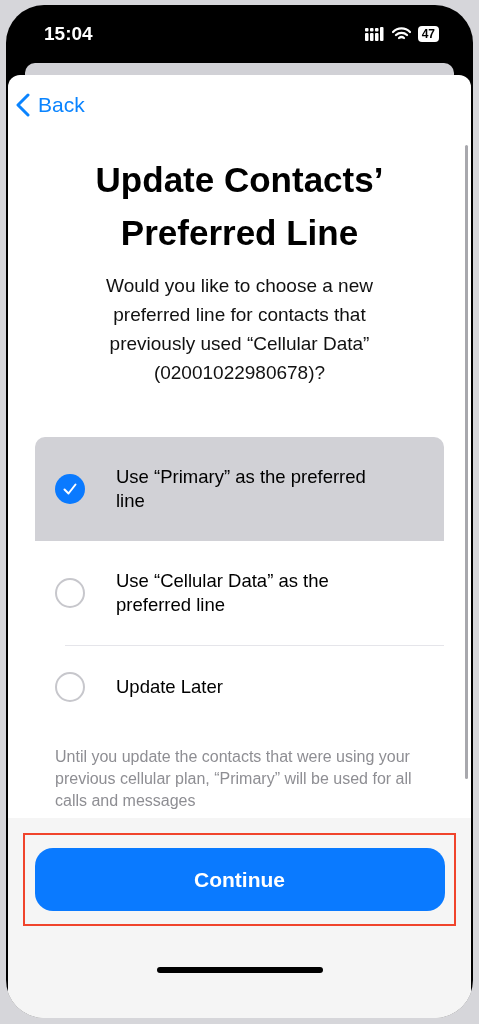 The height and width of the screenshot is (1024, 479). I want to click on footnote-text: Until you update the contacts that were using your previous cellular plan, “Primary” will be used for all calls and messages, so click(234, 779).